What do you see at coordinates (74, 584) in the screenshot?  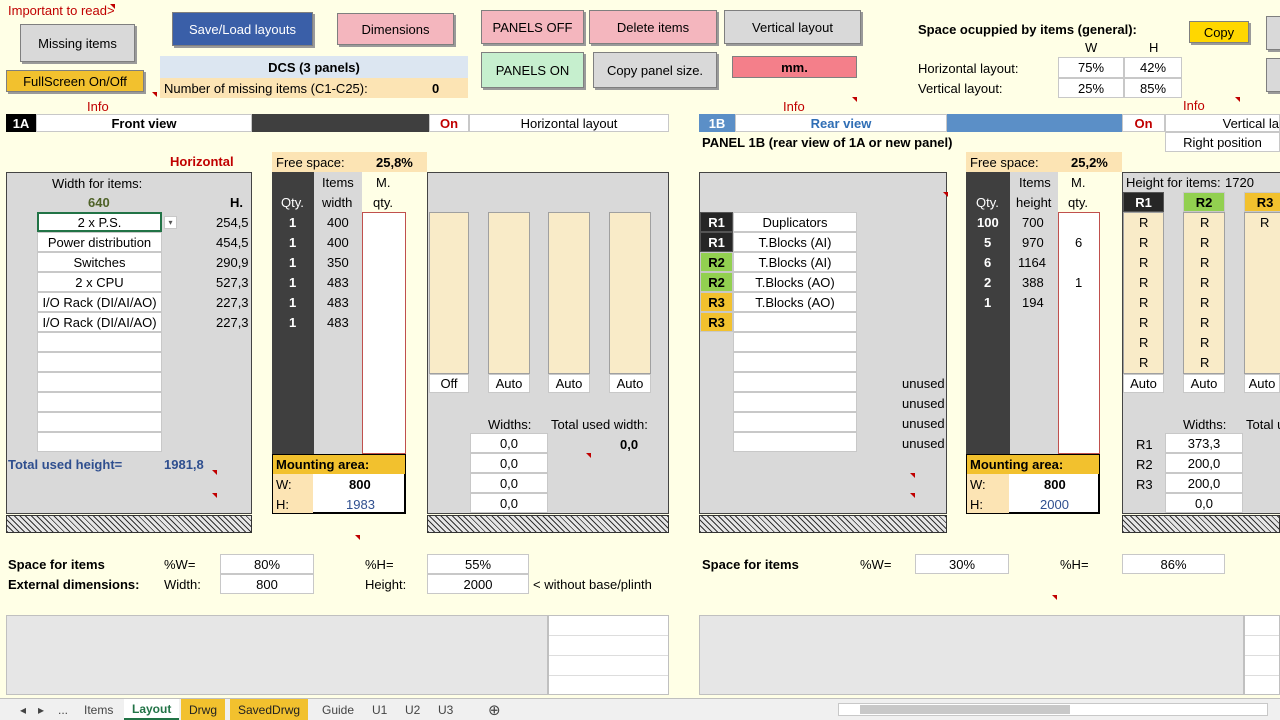 I see `external-dimensions-label: External dimensions:` at bounding box center [74, 584].